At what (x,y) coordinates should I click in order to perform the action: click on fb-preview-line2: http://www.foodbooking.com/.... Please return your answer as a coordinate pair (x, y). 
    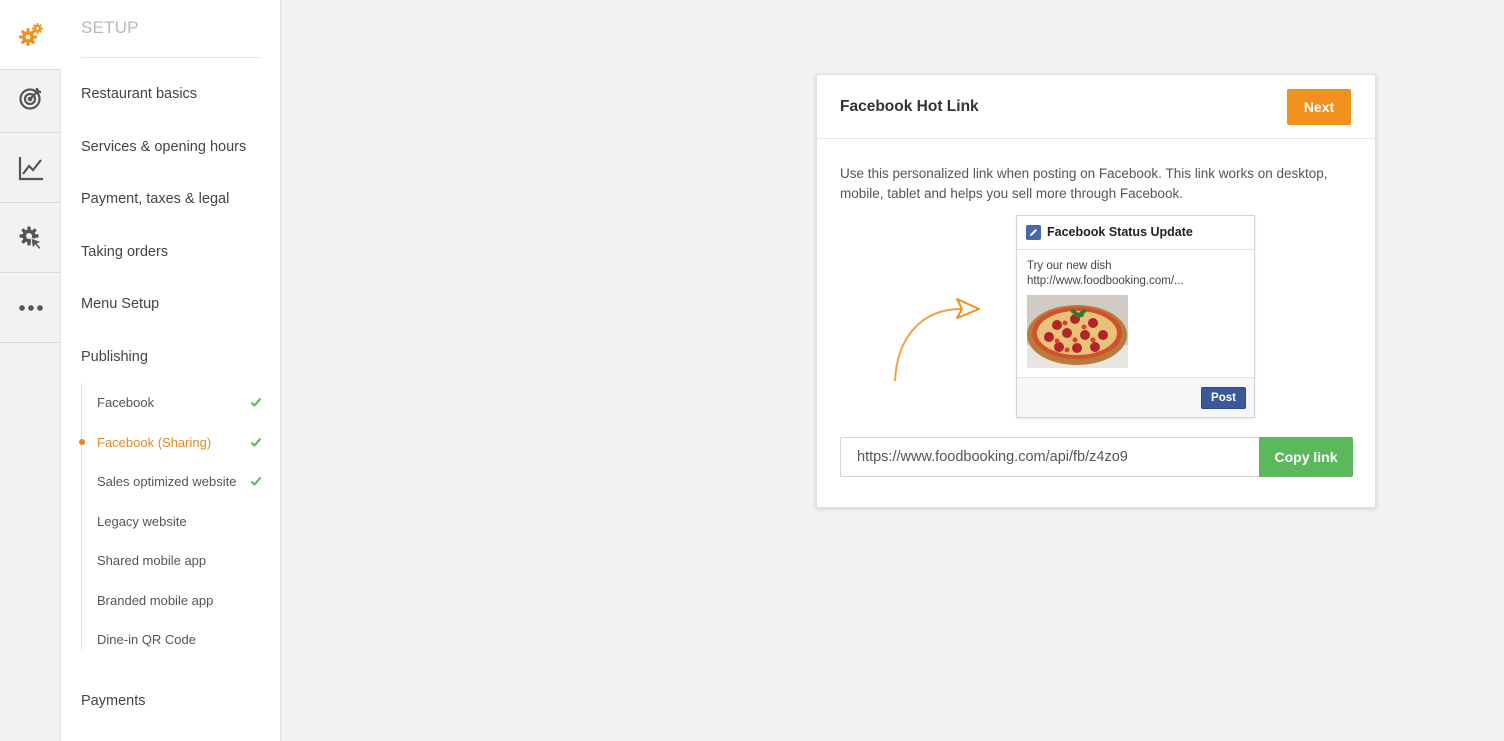
    Looking at the image, I should click on (1105, 281).